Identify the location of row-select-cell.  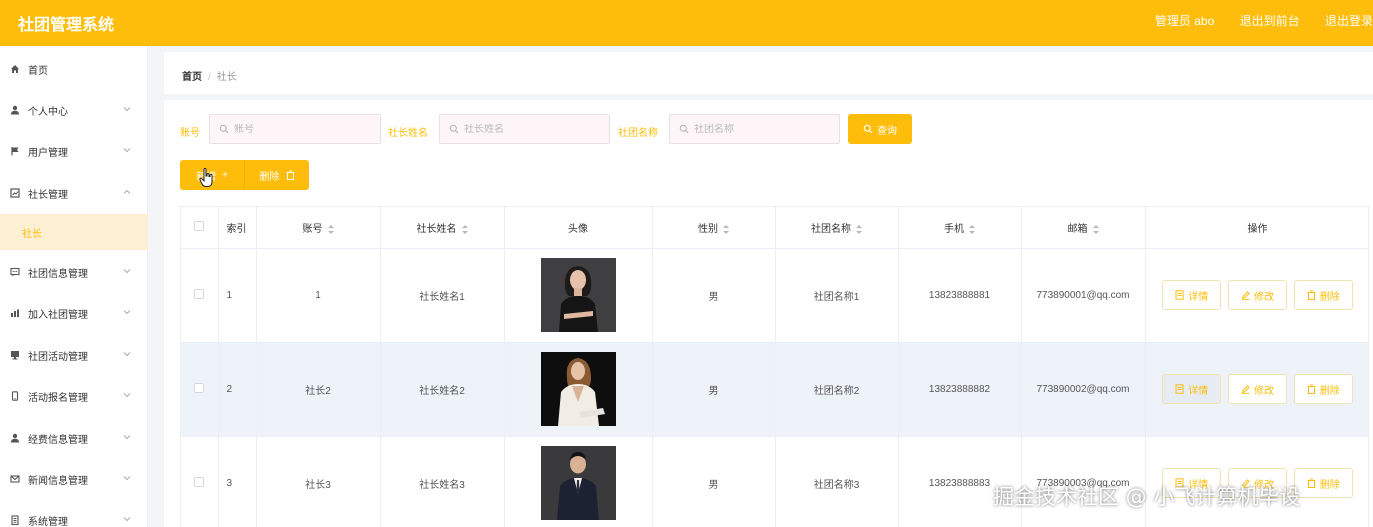
(200, 481).